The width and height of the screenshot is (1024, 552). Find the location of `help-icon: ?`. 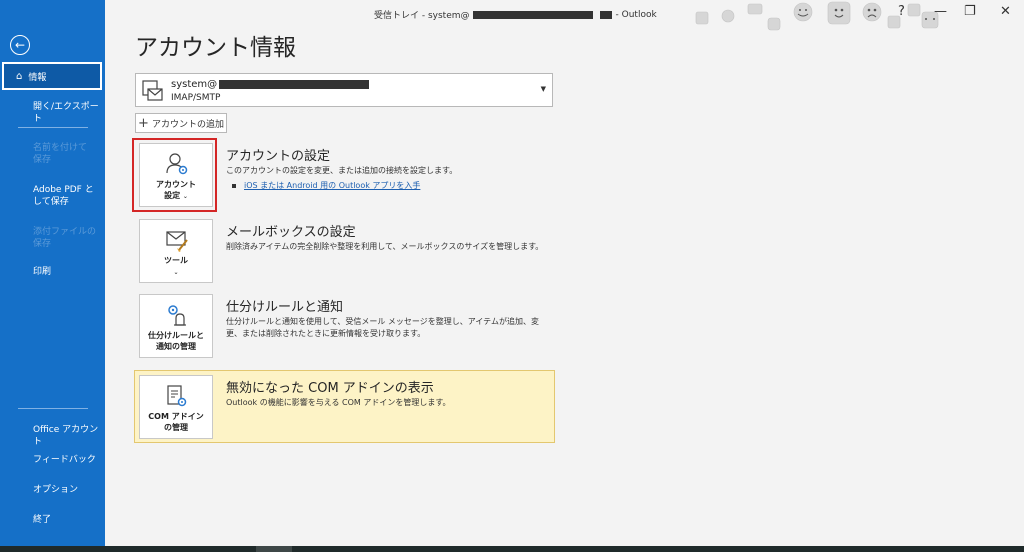

help-icon: ? is located at coordinates (901, 11).